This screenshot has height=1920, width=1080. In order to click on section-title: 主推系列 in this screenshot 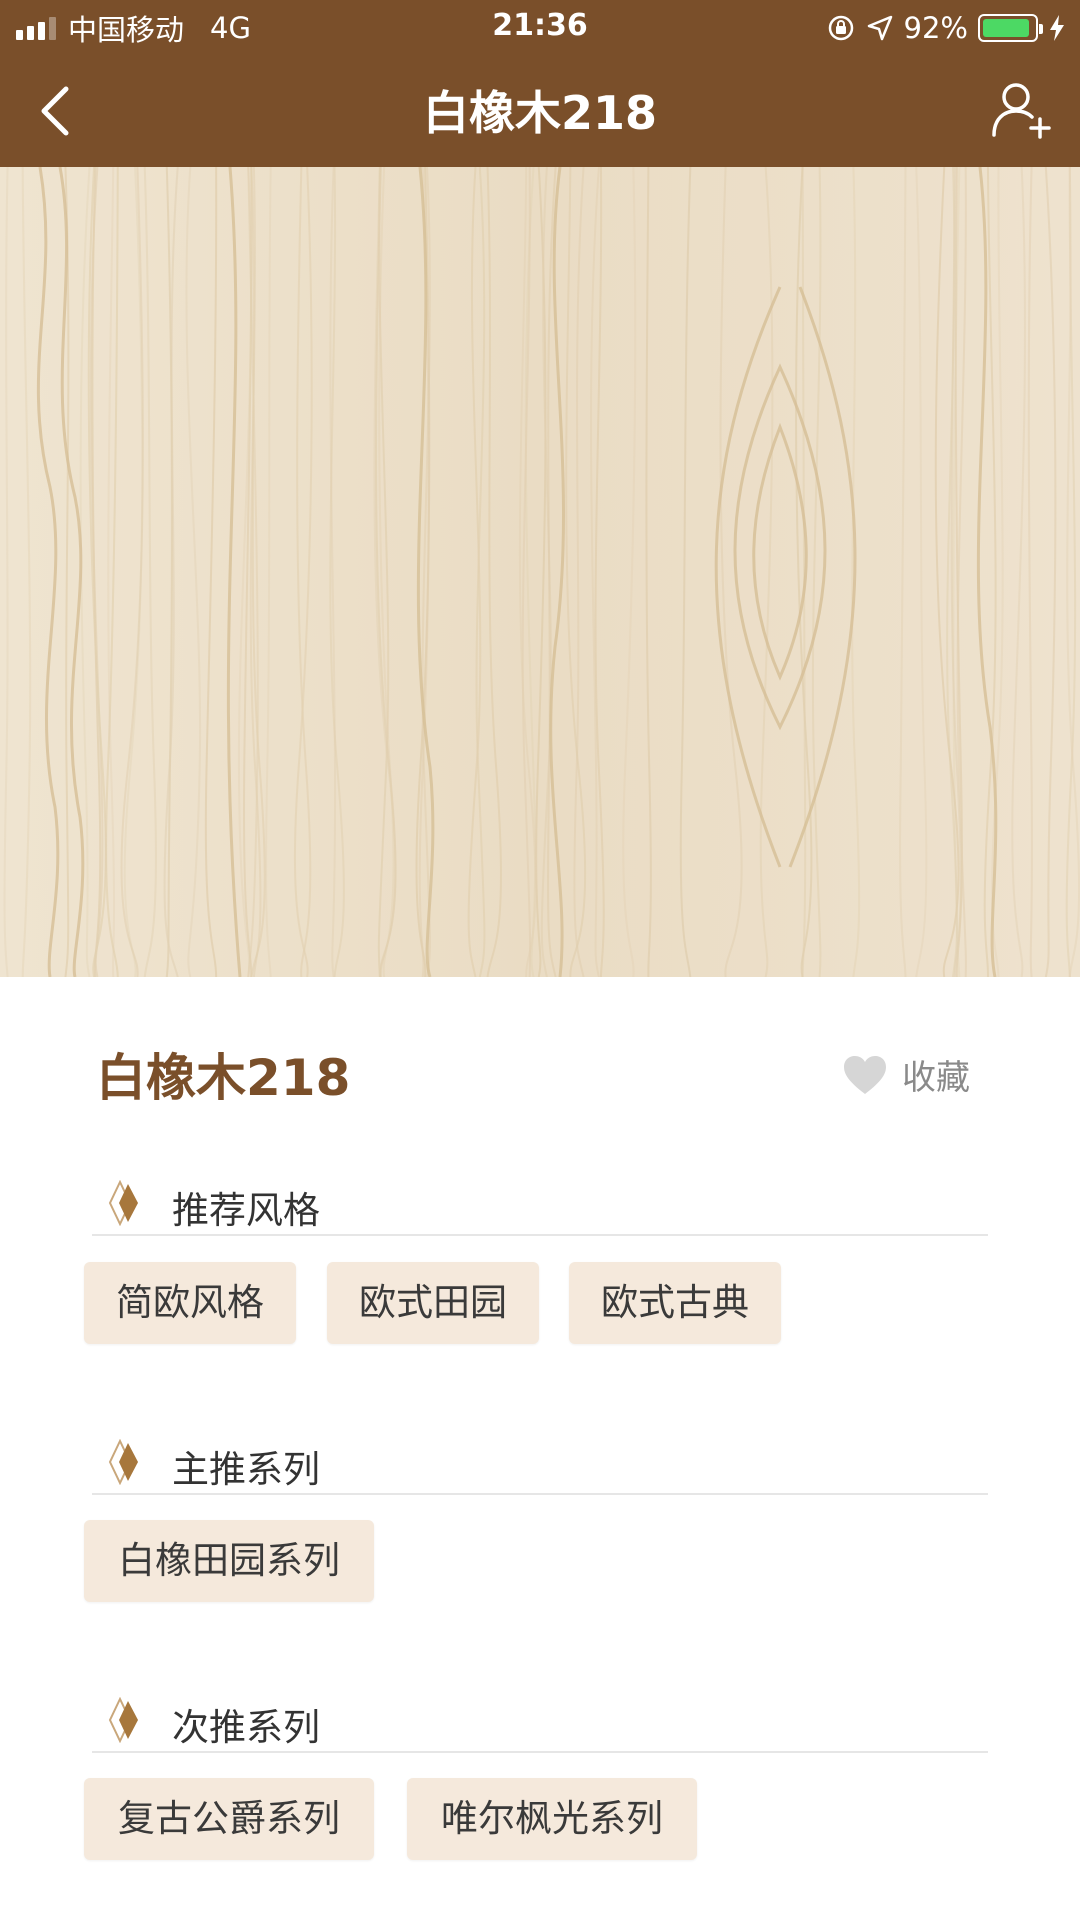, I will do `click(246, 1469)`.